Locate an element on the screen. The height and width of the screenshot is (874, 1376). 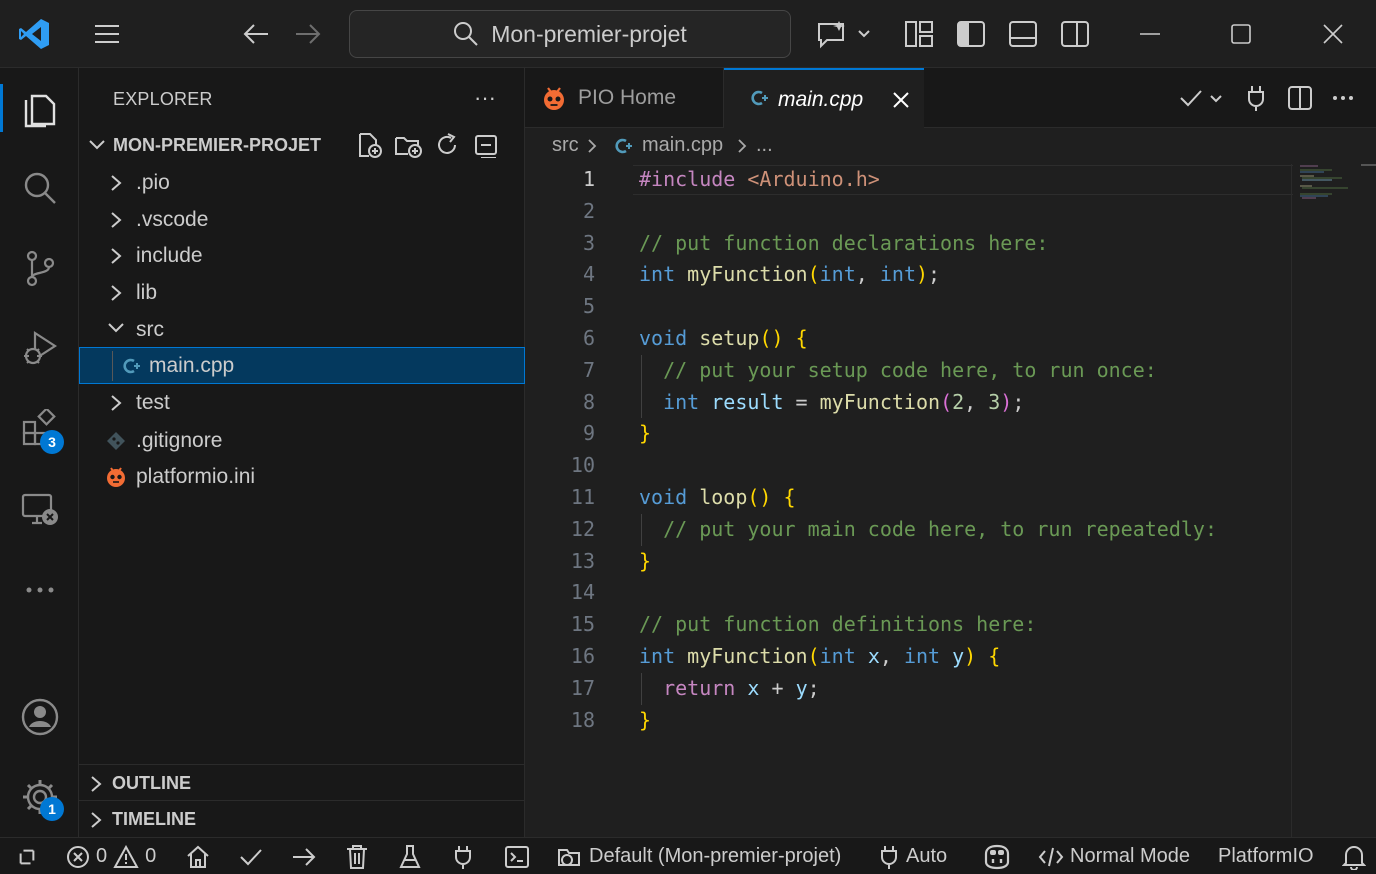
line-number: 17 is located at coordinates (582, 687).